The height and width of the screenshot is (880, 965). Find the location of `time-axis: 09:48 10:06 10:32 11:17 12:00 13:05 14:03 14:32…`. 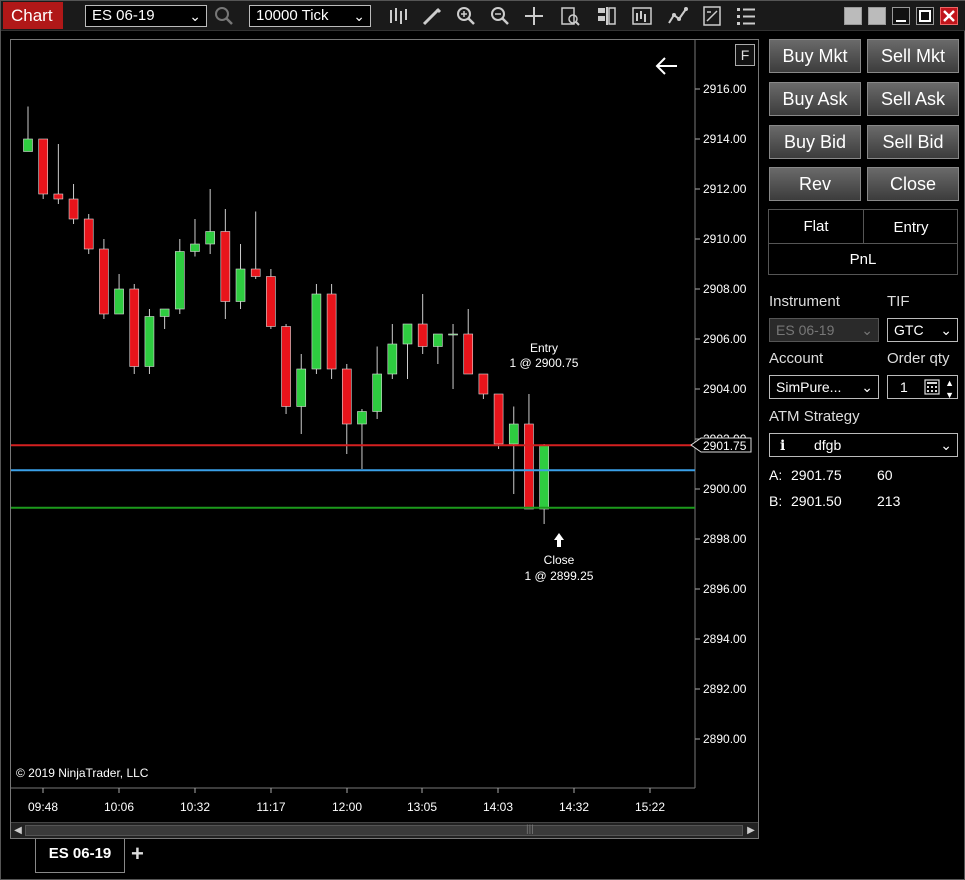

time-axis: 09:48 10:06 10:32 11:17 12:00 13:05 14:03 14:32… is located at coordinates (346, 801).